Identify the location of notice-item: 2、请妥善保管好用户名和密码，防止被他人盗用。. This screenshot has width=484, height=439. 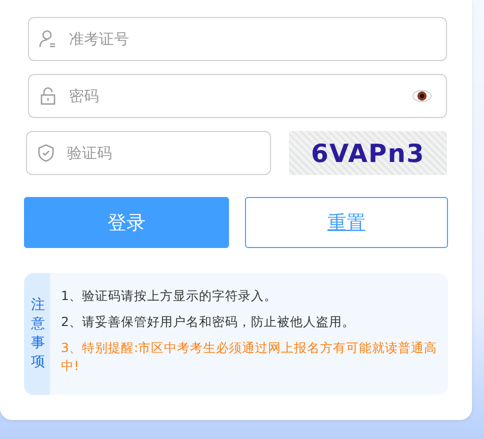
(208, 322).